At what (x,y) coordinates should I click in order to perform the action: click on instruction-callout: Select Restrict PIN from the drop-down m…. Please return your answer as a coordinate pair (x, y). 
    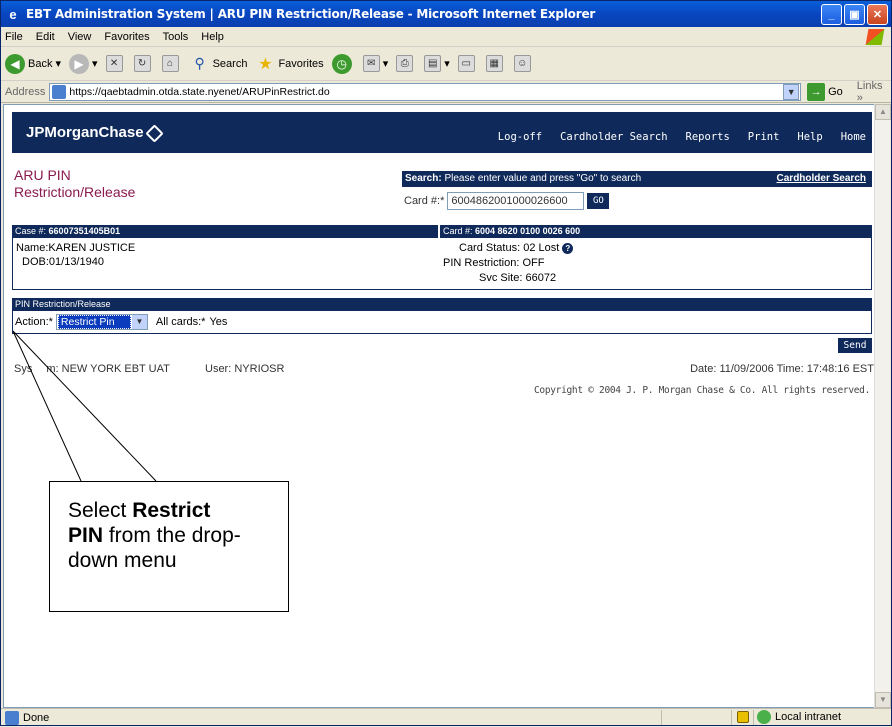
    Looking at the image, I should click on (169, 546).